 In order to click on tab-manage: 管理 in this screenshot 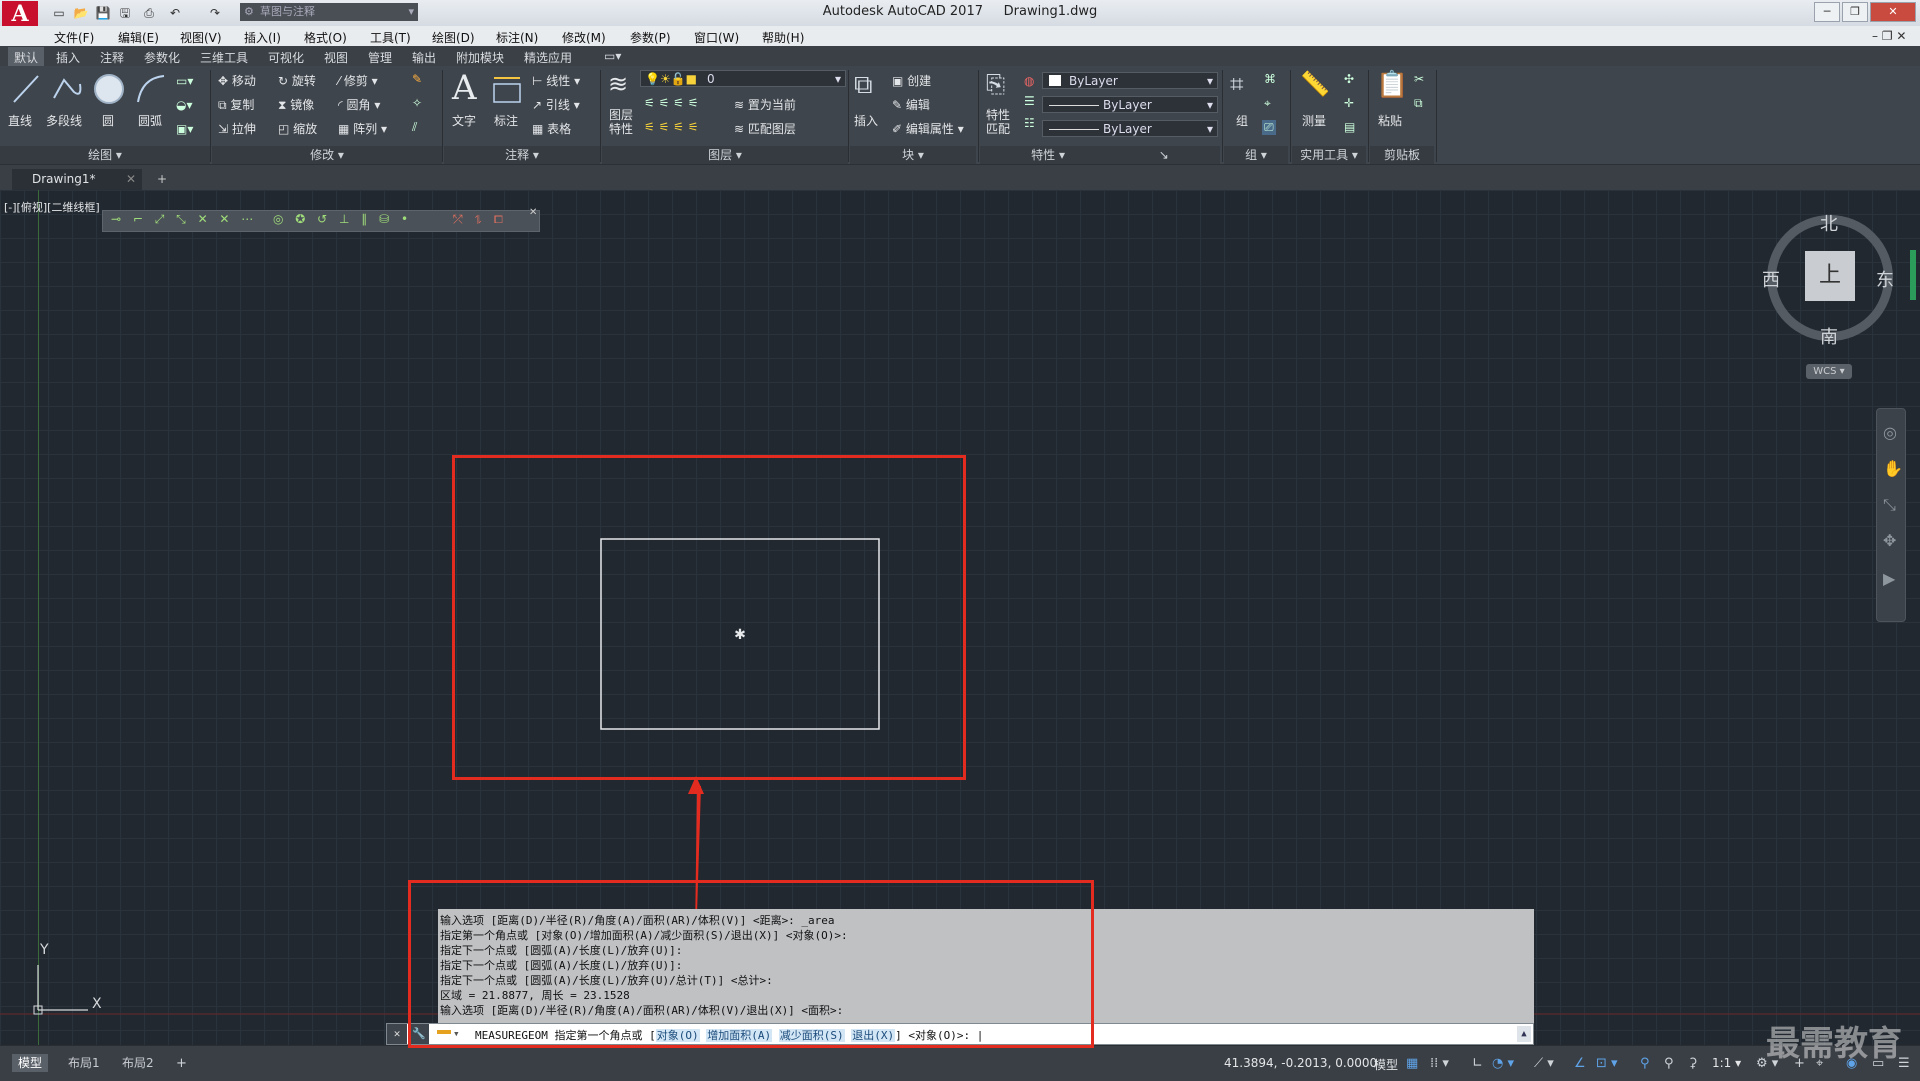, I will do `click(380, 57)`.